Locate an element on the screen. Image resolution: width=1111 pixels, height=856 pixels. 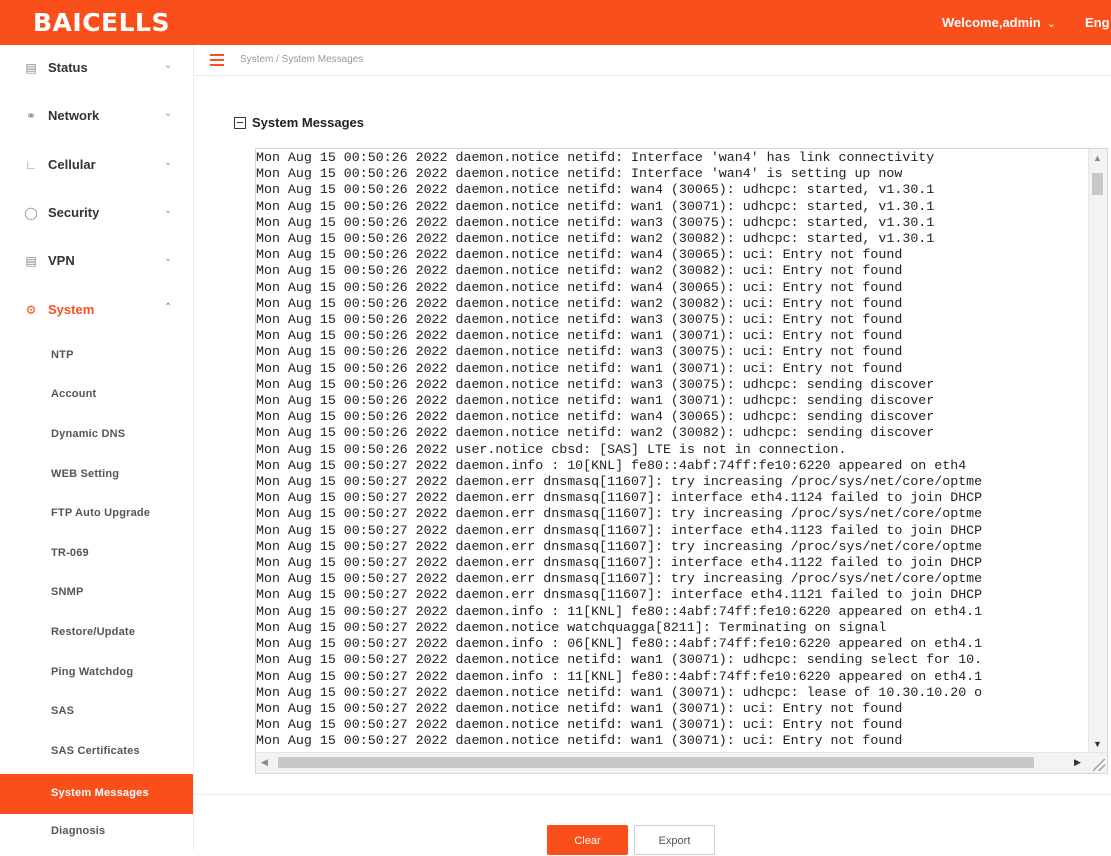
sidebar-item-sas: SAS is located at coordinates (96, 712).